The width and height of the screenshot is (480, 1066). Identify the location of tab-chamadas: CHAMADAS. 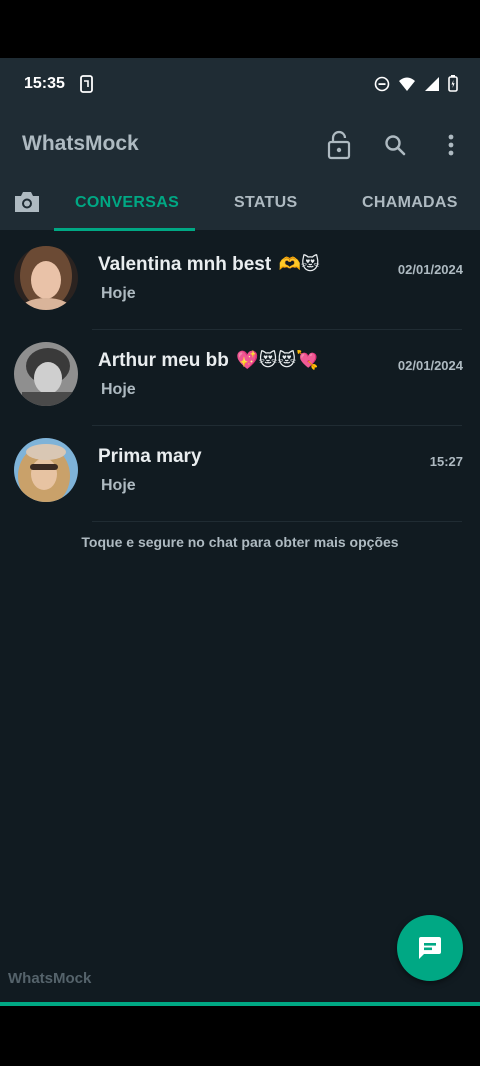
(410, 203).